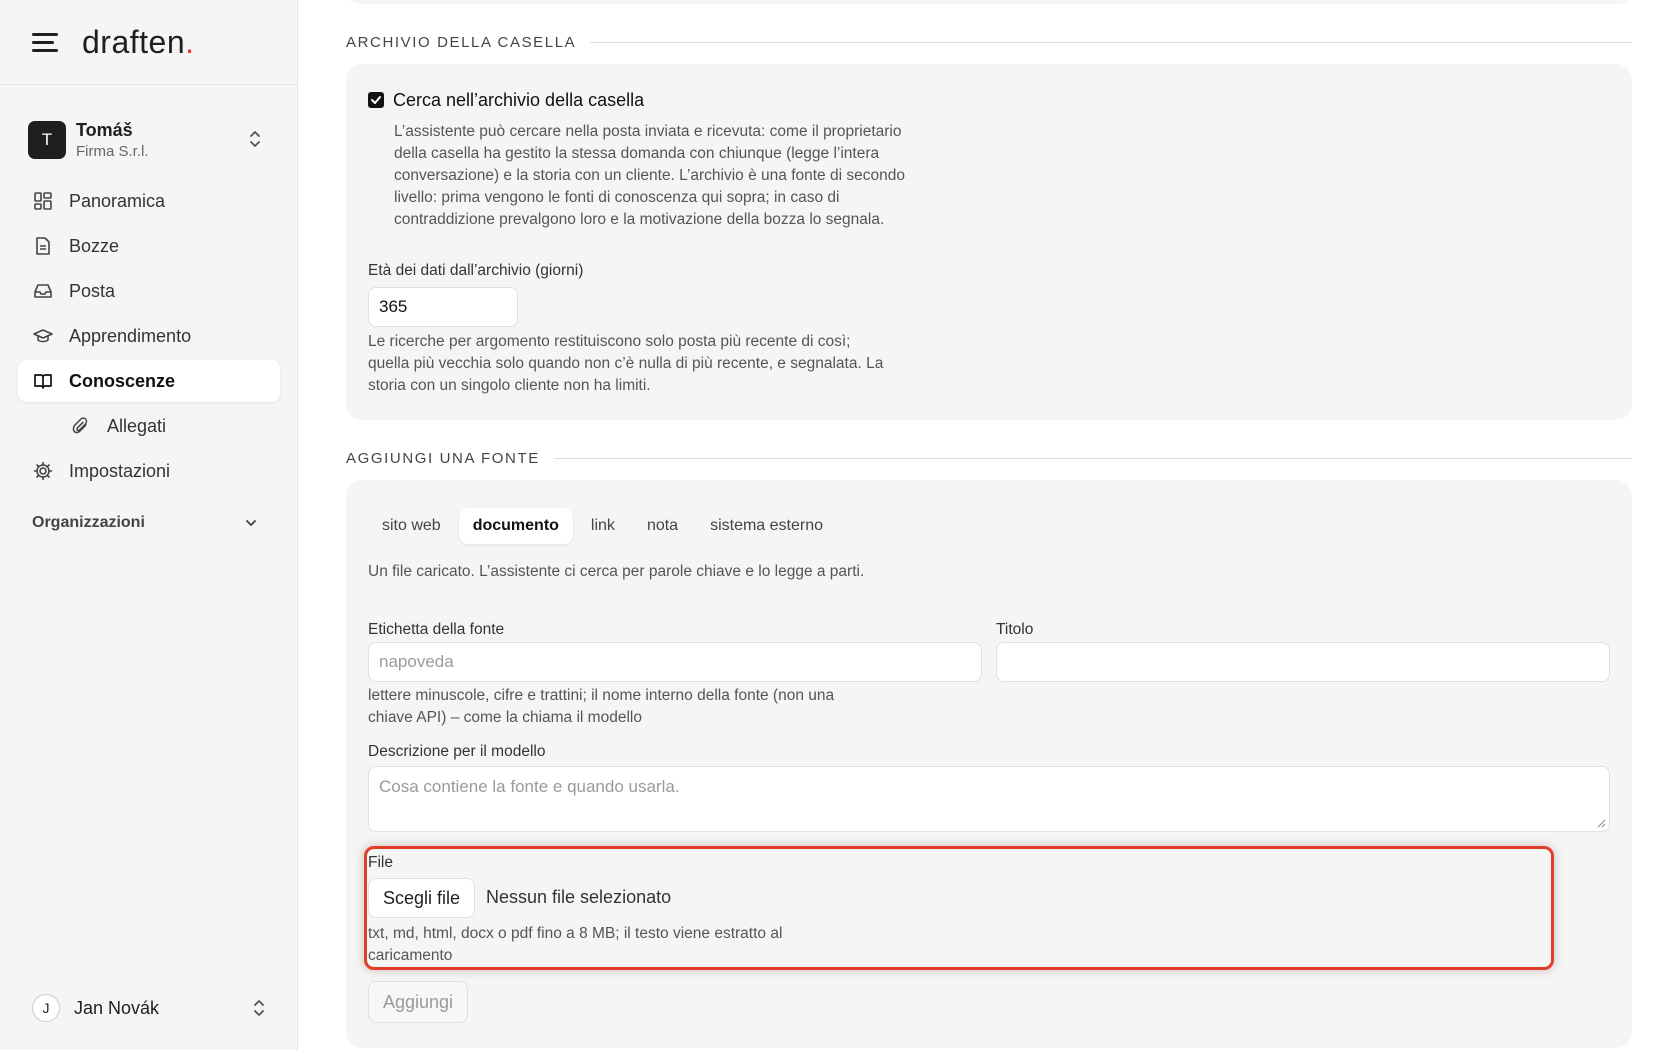 The image size is (1680, 1050). I want to click on section-title-text: AGGIUNGI UNA FONTE, so click(443, 458).